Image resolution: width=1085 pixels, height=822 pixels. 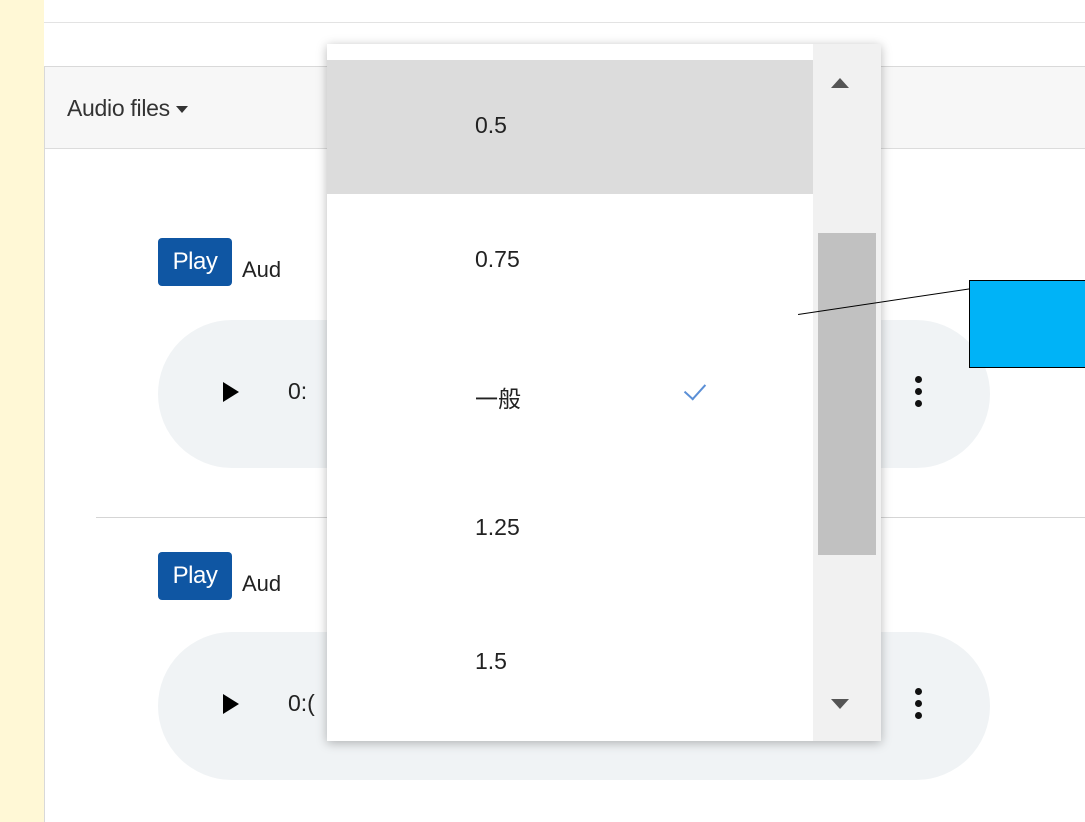 I want to click on top-strip, so click(x=564, y=11).